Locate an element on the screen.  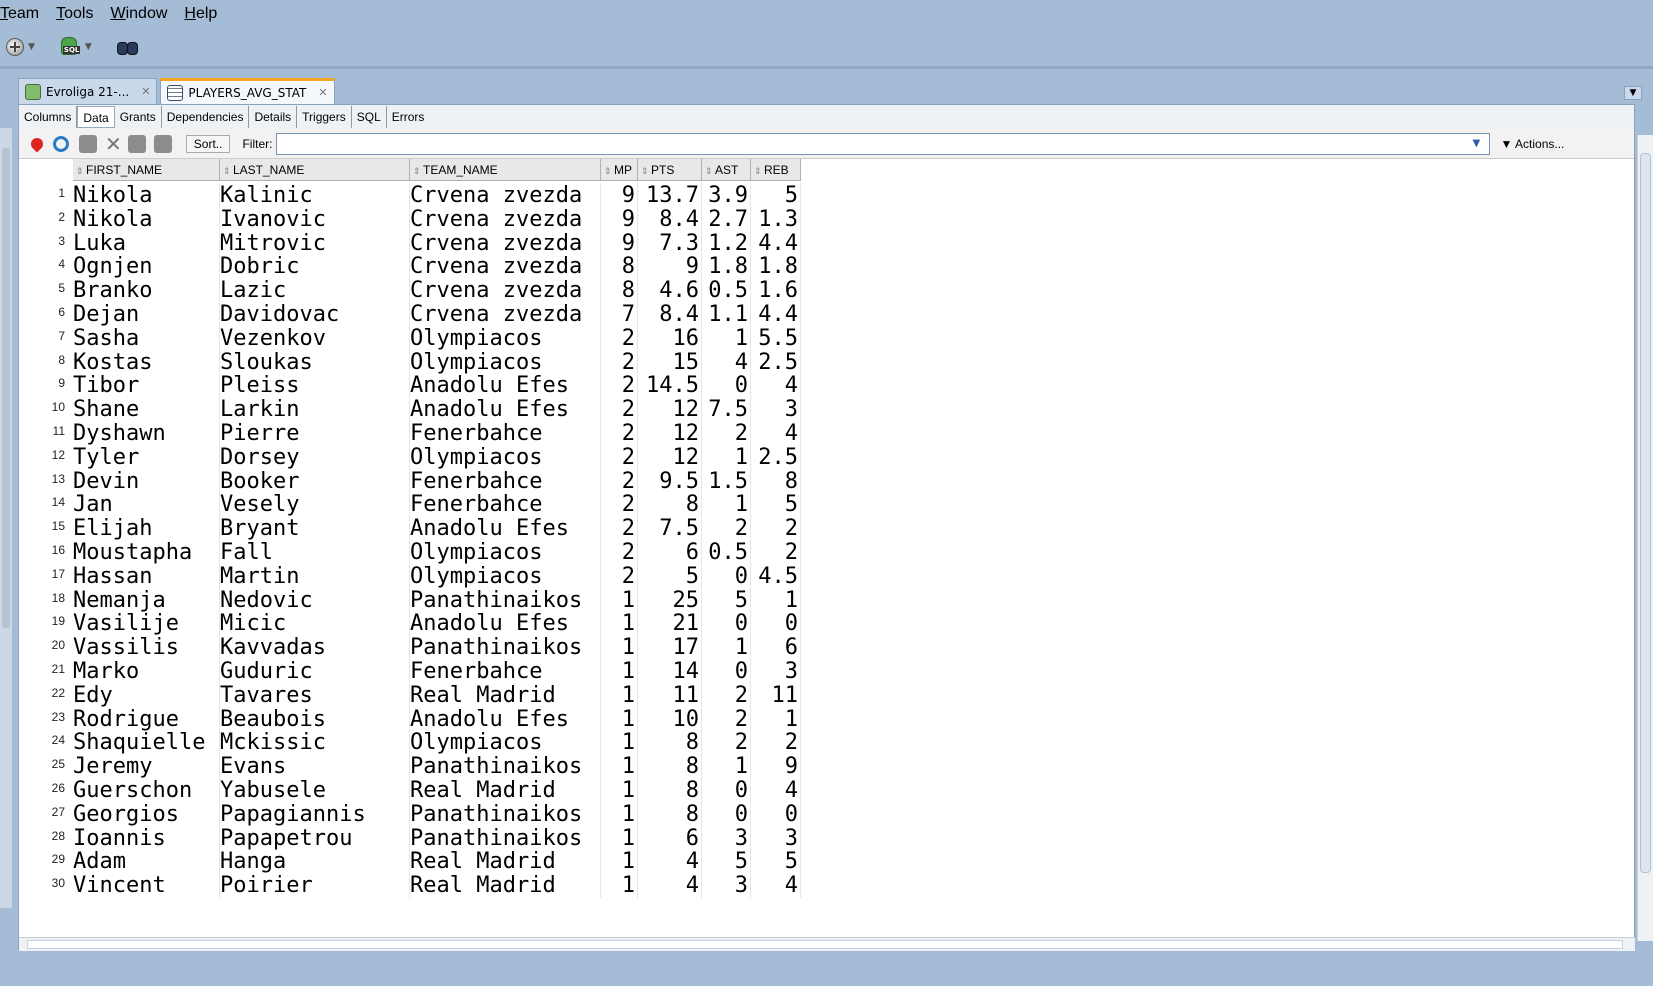
table-cell-ast: 2.7 is located at coordinates (726, 219).